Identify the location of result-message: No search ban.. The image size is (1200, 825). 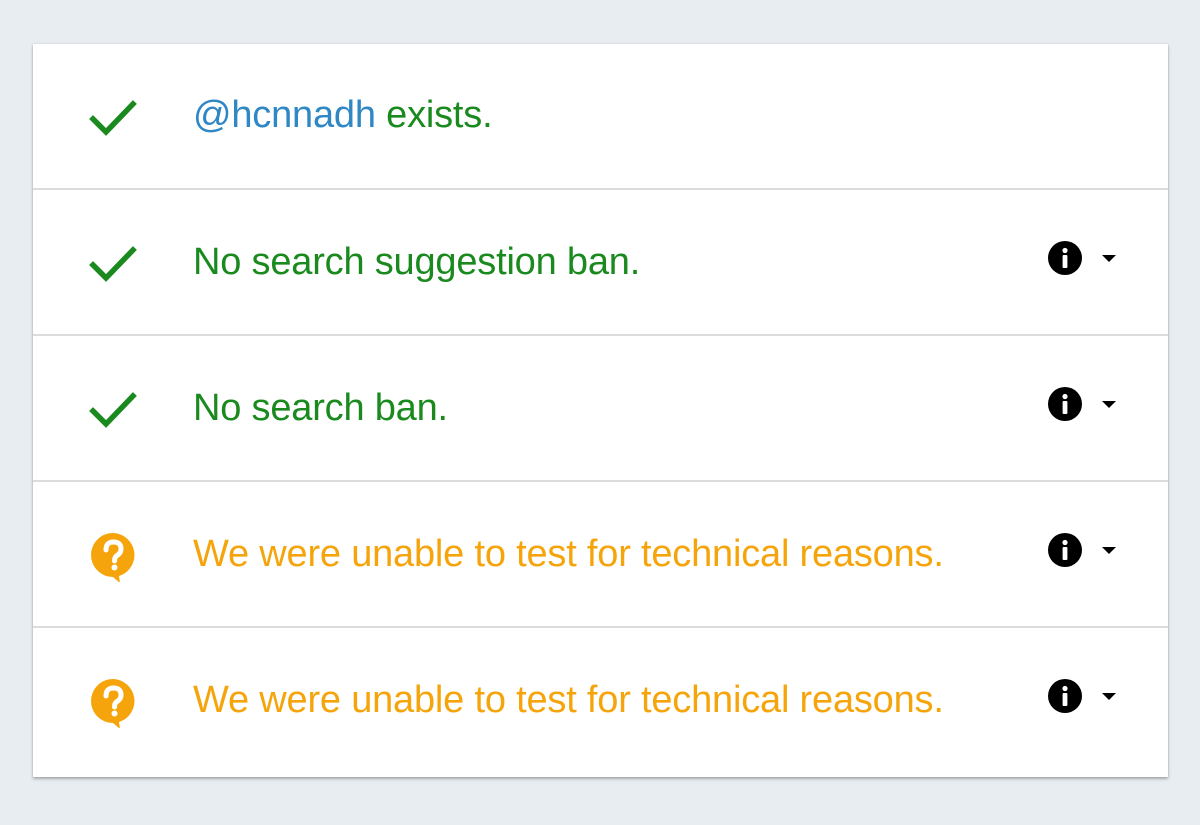
(320, 408).